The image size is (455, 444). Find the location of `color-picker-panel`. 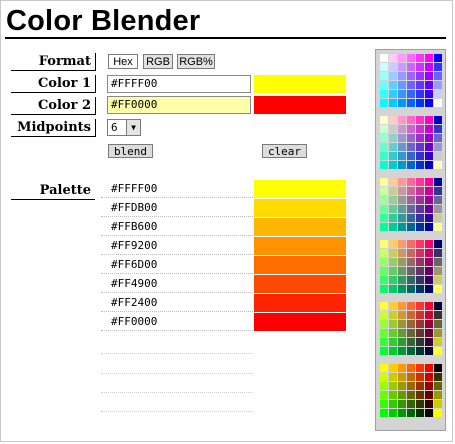

color-picker-panel is located at coordinates (410, 240).